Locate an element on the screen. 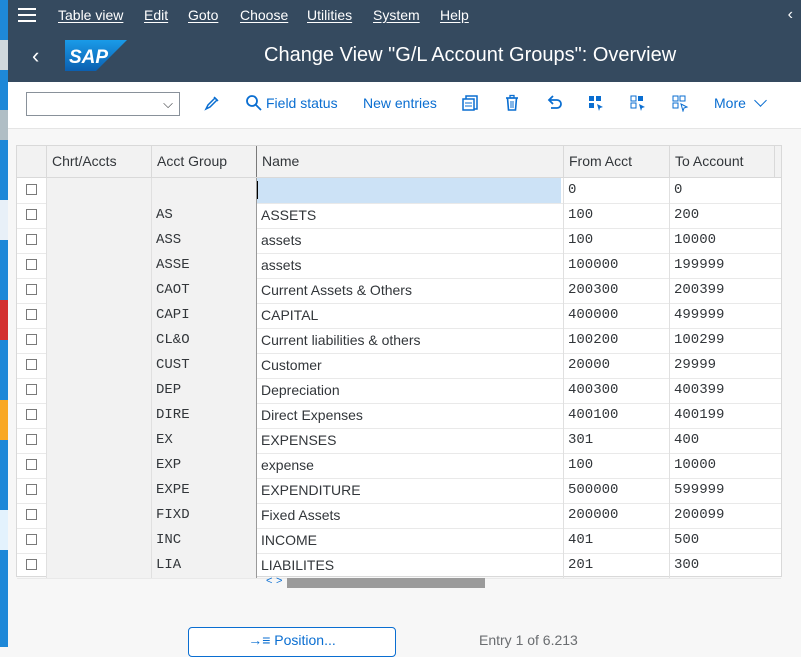 The image size is (801, 657). table-row: CAPI CAPITAL 400000 499999 is located at coordinates (399, 316).